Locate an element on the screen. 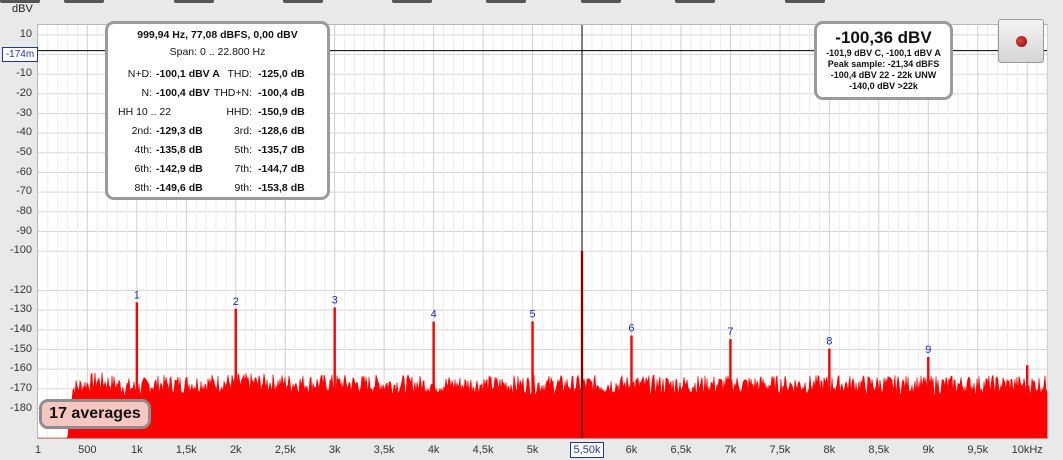 This screenshot has height=460, width=1063. x-tick-label: 9,5k is located at coordinates (978, 450).